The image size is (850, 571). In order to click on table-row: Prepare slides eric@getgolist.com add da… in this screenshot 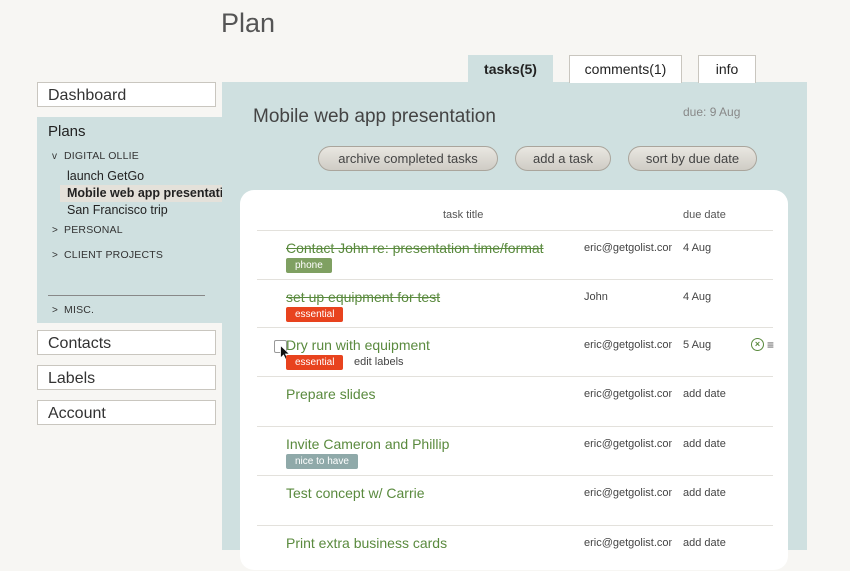, I will do `click(515, 401)`.